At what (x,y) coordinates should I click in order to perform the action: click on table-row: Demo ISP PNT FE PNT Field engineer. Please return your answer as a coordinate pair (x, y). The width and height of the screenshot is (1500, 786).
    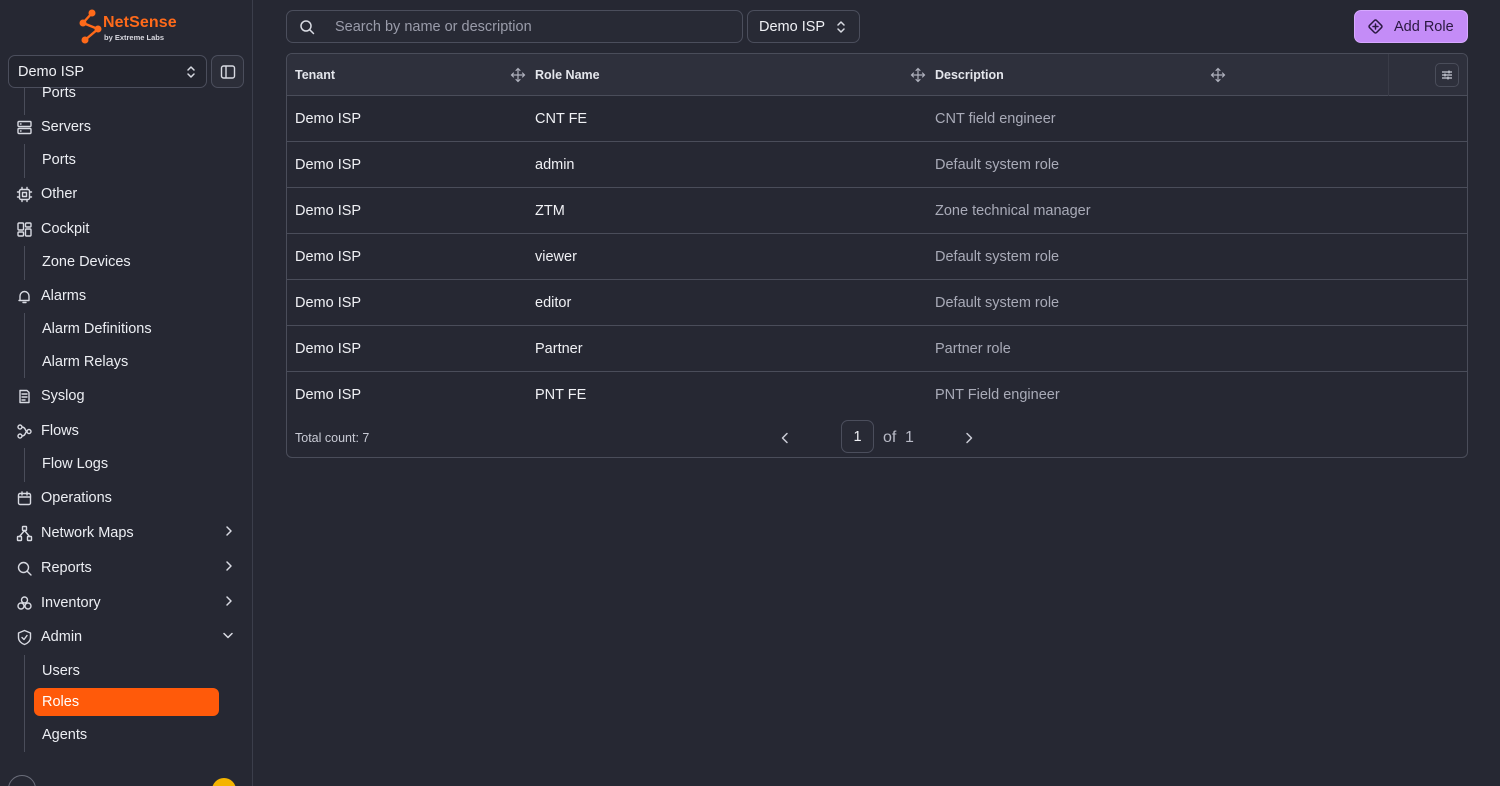
    Looking at the image, I should click on (877, 395).